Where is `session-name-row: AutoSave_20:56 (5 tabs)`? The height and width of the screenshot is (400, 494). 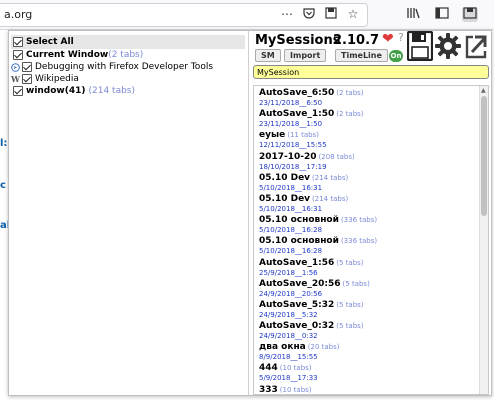 session-name-row: AutoSave_20:56 (5 tabs) is located at coordinates (369, 284).